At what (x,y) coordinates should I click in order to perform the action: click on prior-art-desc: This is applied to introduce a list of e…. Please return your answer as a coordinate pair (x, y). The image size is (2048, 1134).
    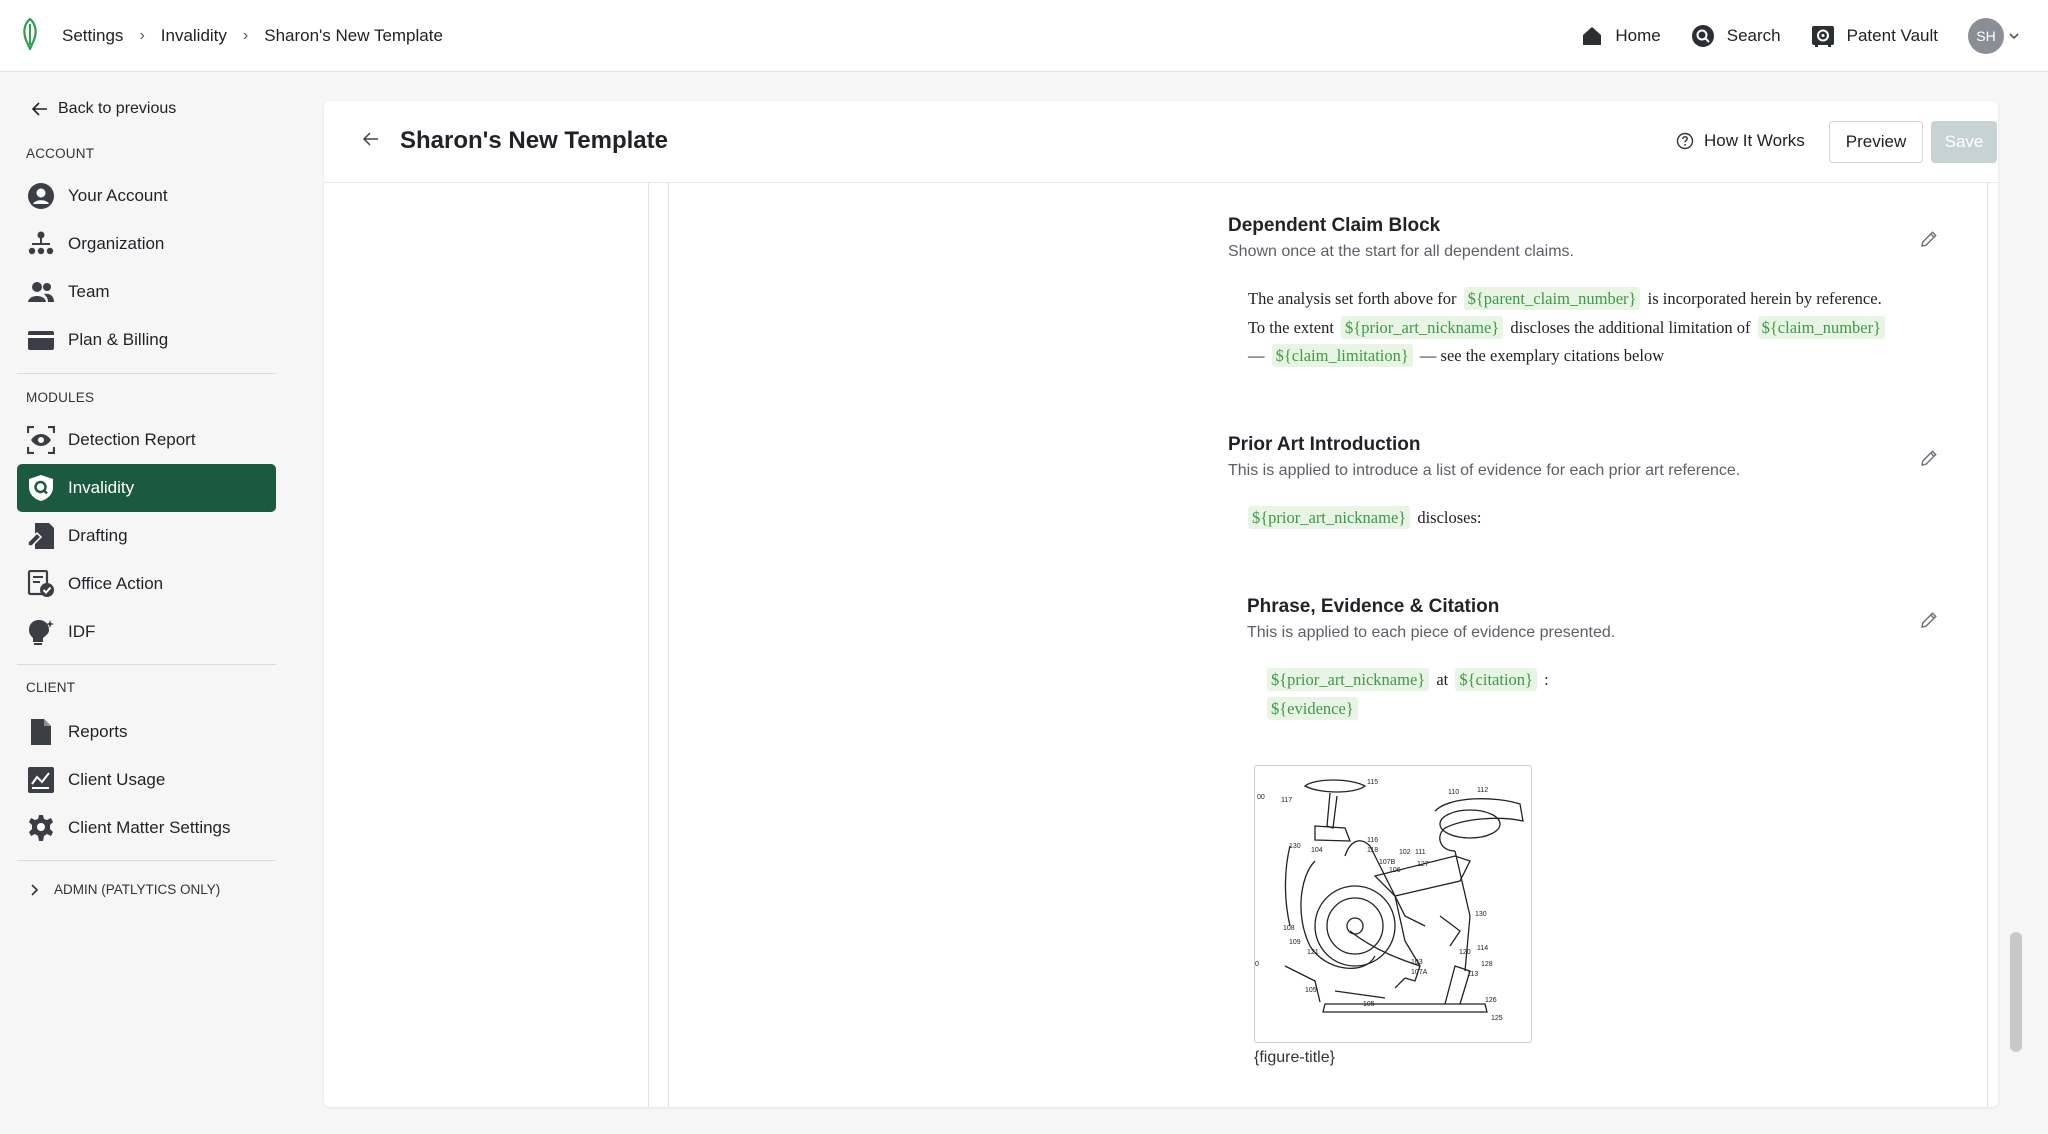
    Looking at the image, I should click on (1484, 470).